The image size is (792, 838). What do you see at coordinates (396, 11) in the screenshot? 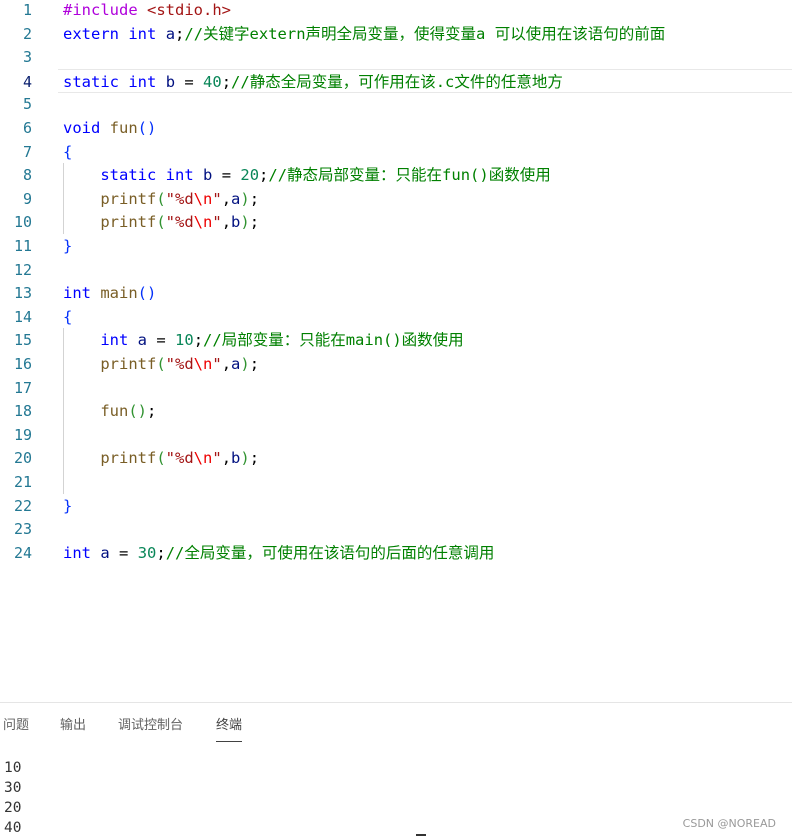
I see `code-line: 1 #include <stdio.h>` at bounding box center [396, 11].